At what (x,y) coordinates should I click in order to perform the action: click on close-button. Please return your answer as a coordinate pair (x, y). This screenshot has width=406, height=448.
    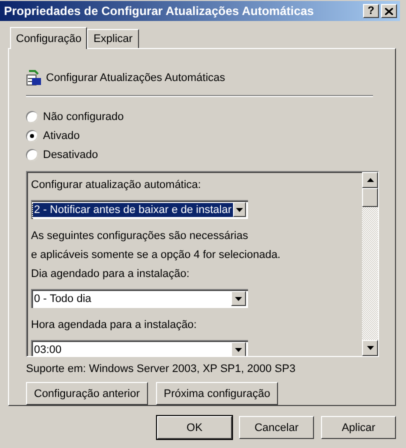
    Looking at the image, I should click on (389, 11).